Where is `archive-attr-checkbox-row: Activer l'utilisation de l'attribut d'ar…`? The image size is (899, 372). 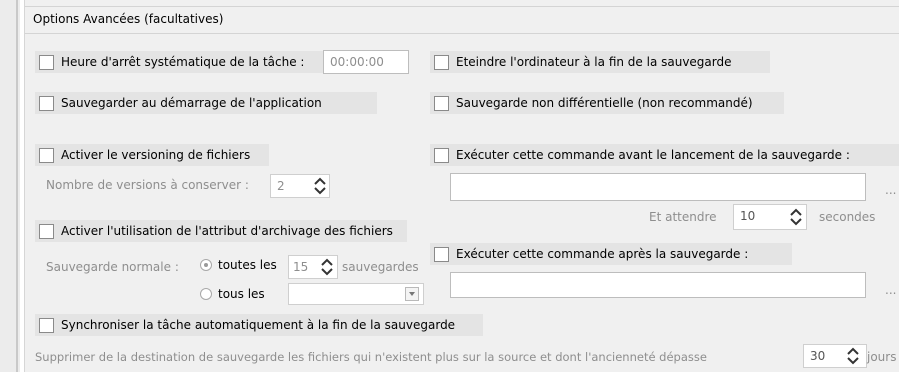 archive-attr-checkbox-row: Activer l'utilisation de l'attribut d'ar… is located at coordinates (221, 231).